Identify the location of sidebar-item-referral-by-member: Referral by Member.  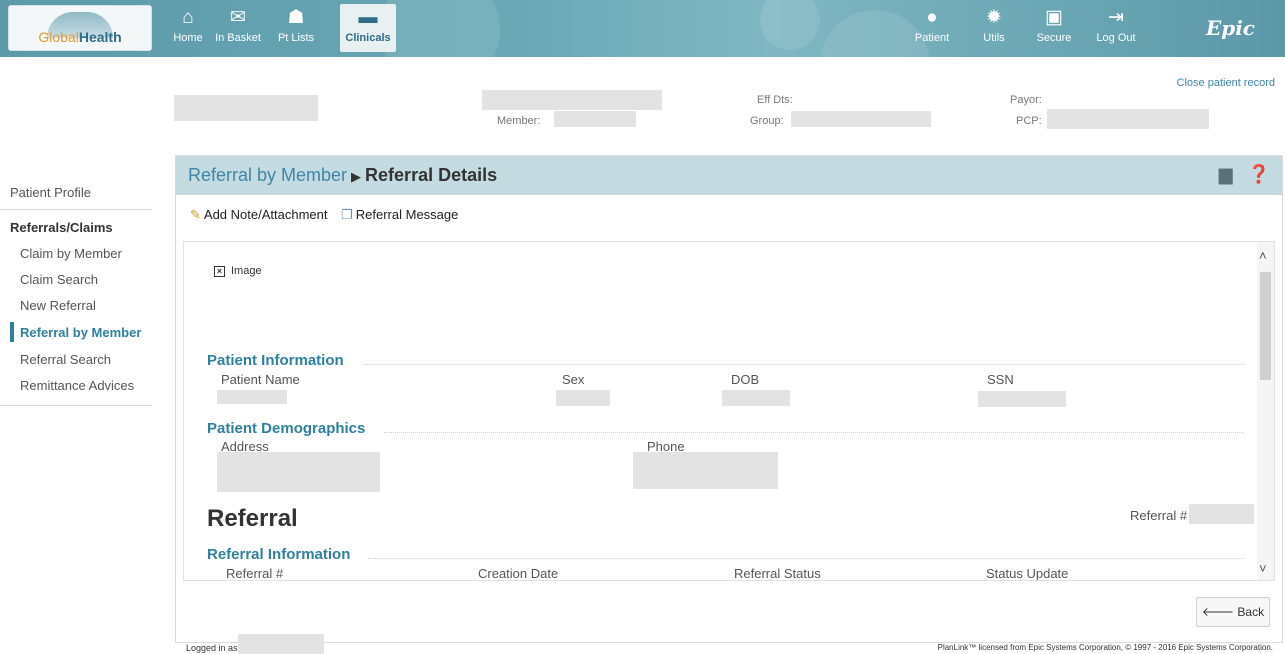
(80, 332).